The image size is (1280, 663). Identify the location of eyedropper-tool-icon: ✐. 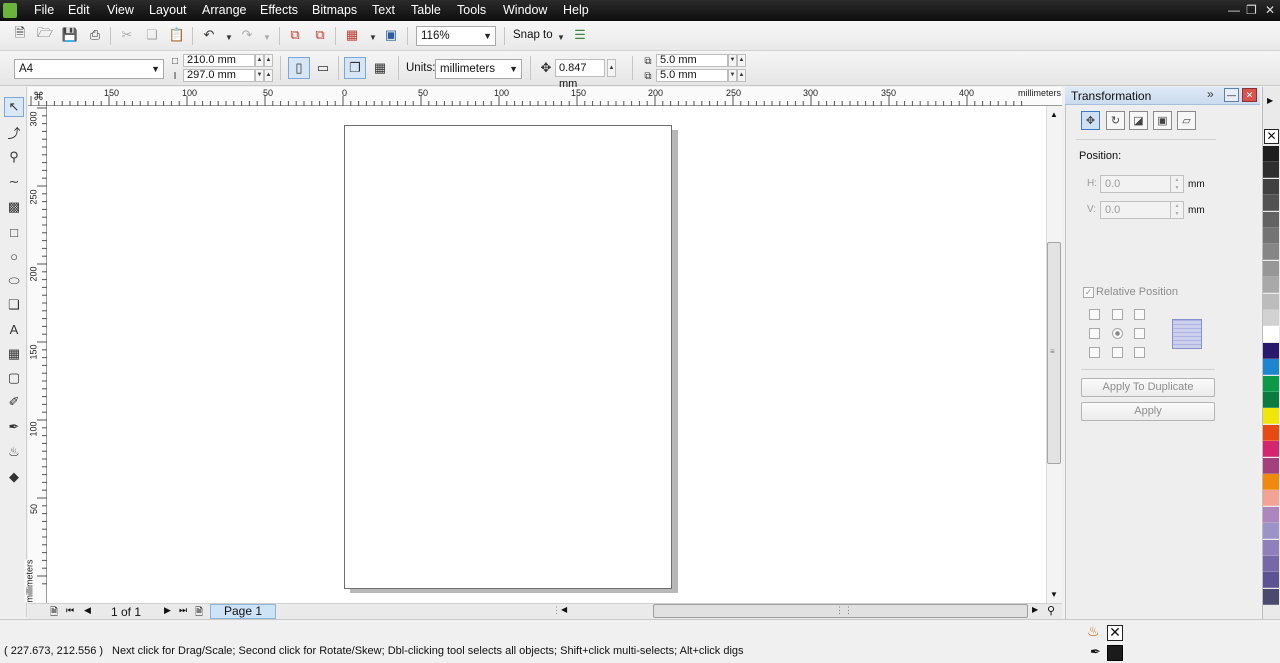
(14, 402).